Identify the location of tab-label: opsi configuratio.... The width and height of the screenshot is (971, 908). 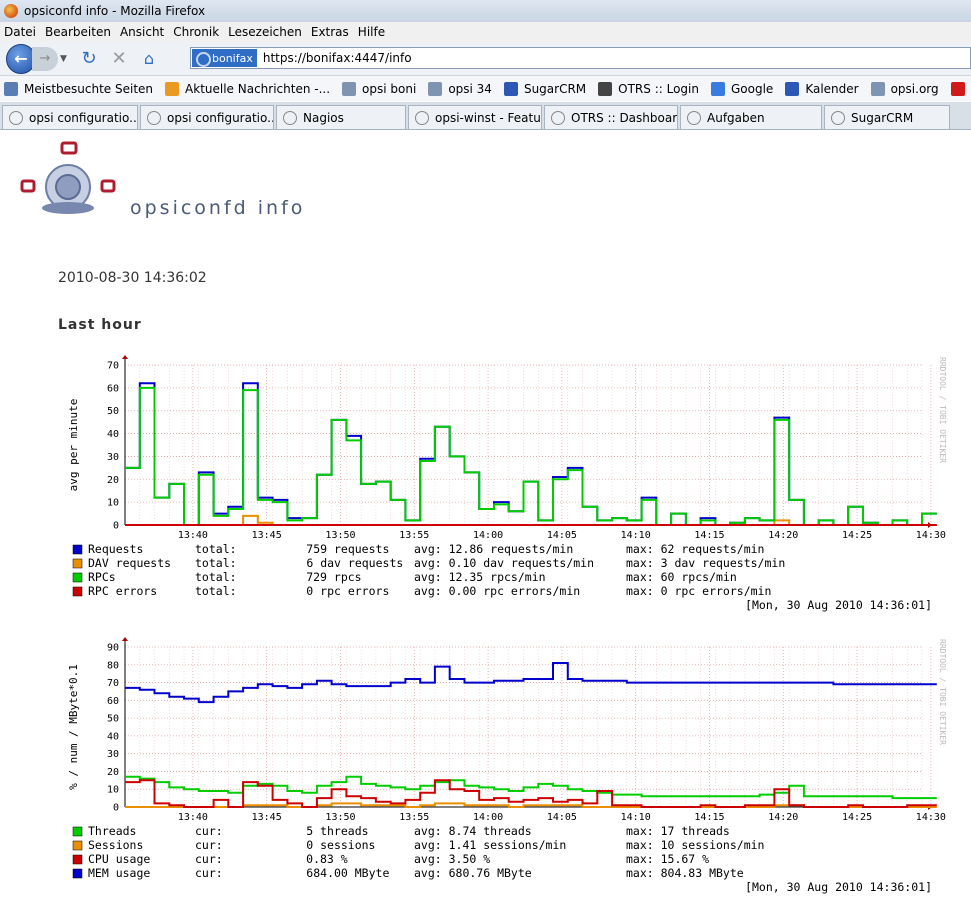
(220, 117).